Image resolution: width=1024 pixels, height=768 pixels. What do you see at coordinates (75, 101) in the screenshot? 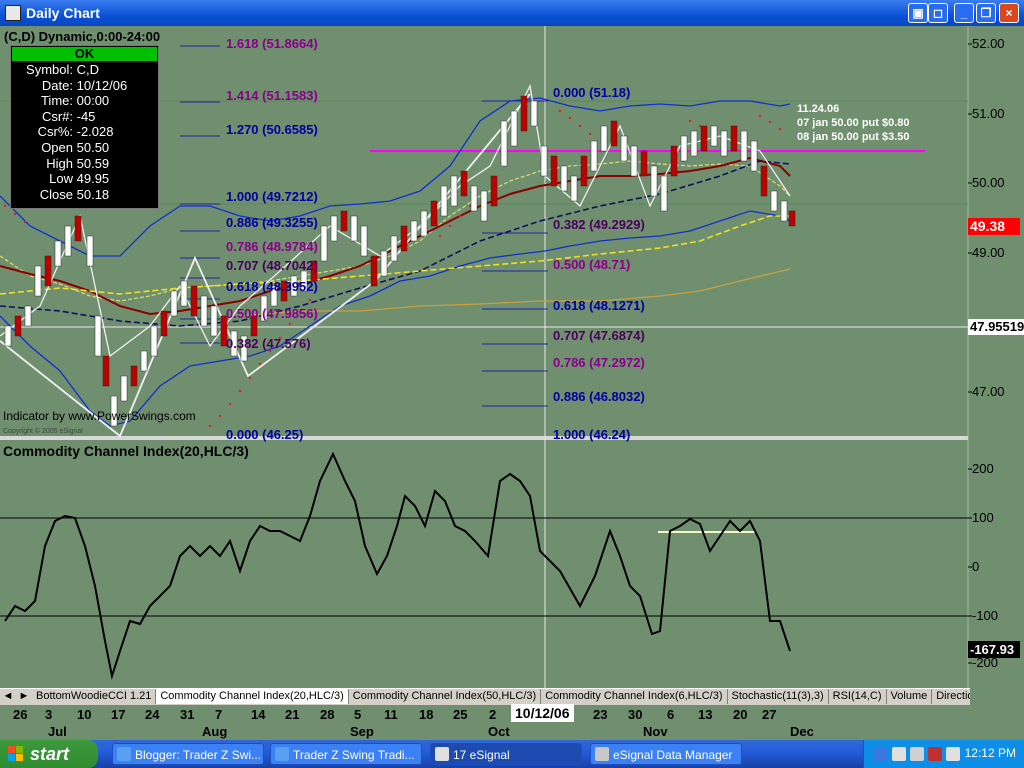
I see `data-row: Time: 00:00` at bounding box center [75, 101].